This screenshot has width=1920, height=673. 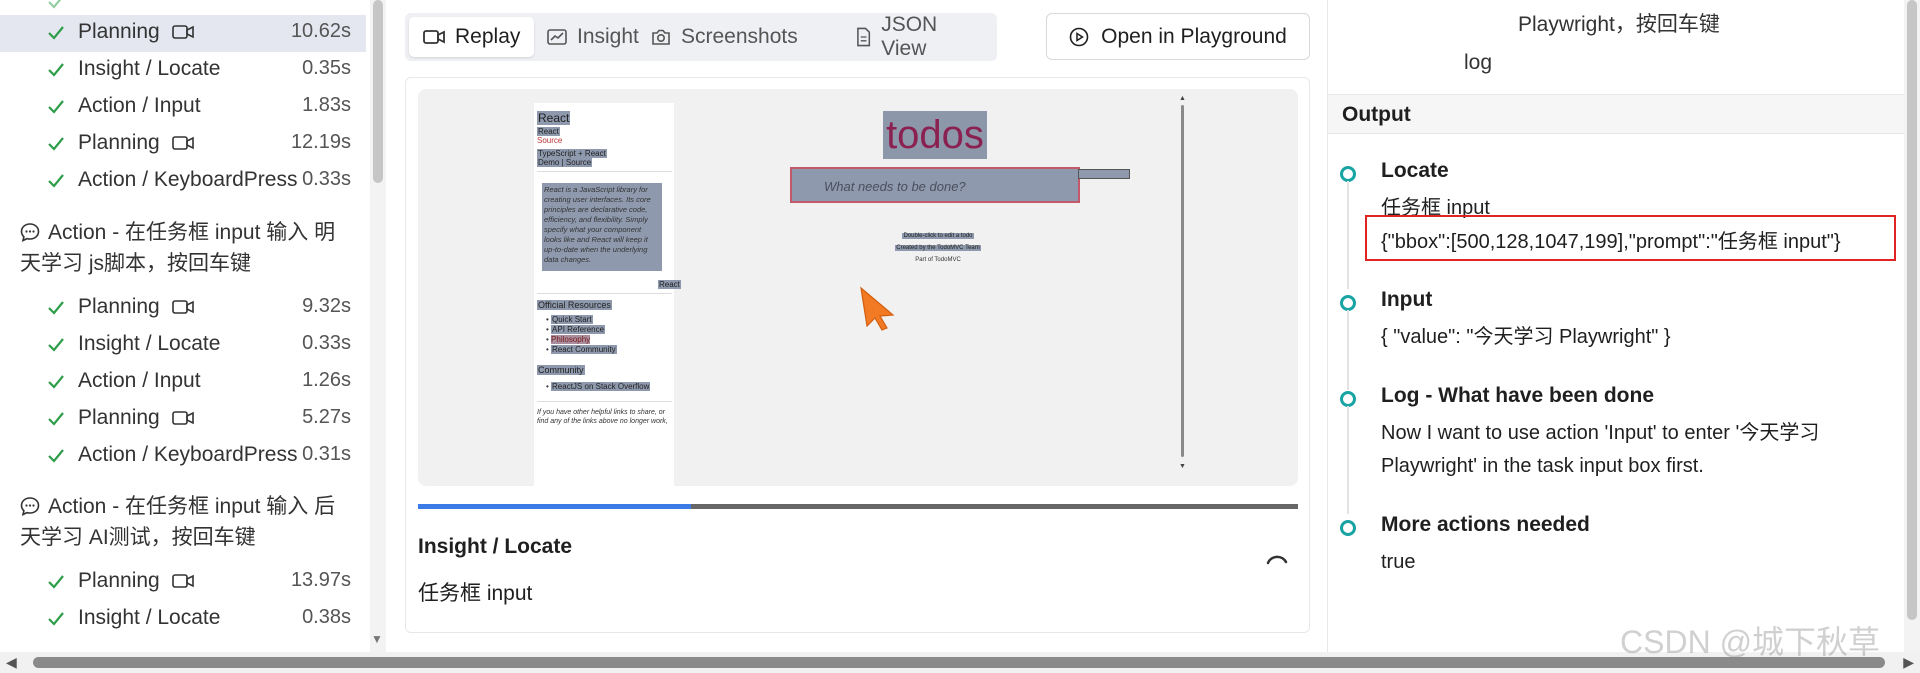 I want to click on task-row: Action / KeyboardPress 0.33s, so click(x=183, y=181).